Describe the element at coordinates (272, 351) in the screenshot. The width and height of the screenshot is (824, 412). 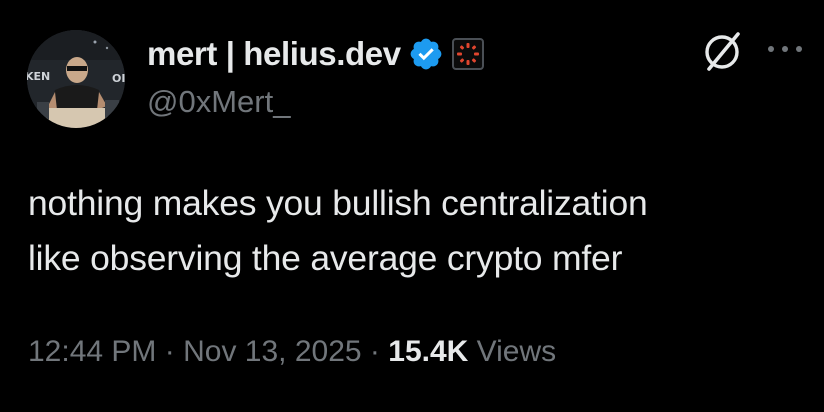
I see `tweet-date: Nov 13, 2025` at that location.